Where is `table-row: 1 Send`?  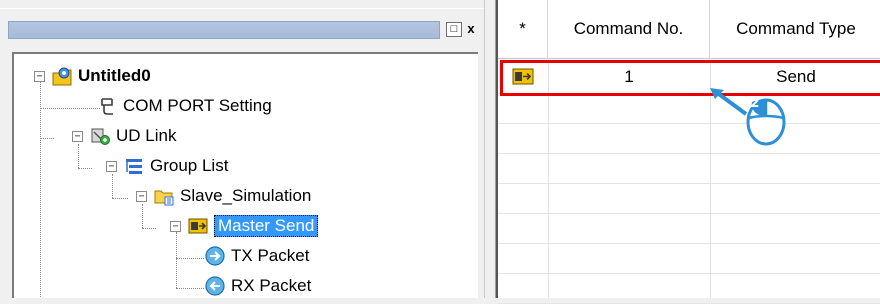 table-row: 1 Send is located at coordinates (689, 76).